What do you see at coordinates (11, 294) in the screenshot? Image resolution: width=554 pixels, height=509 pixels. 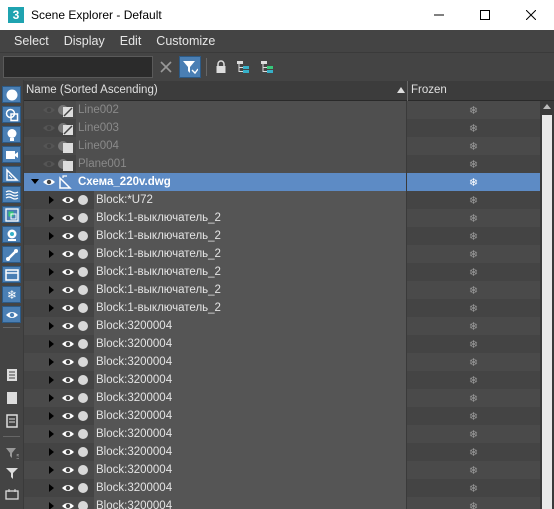 I see `sidebar-frozen-button: ❄` at bounding box center [11, 294].